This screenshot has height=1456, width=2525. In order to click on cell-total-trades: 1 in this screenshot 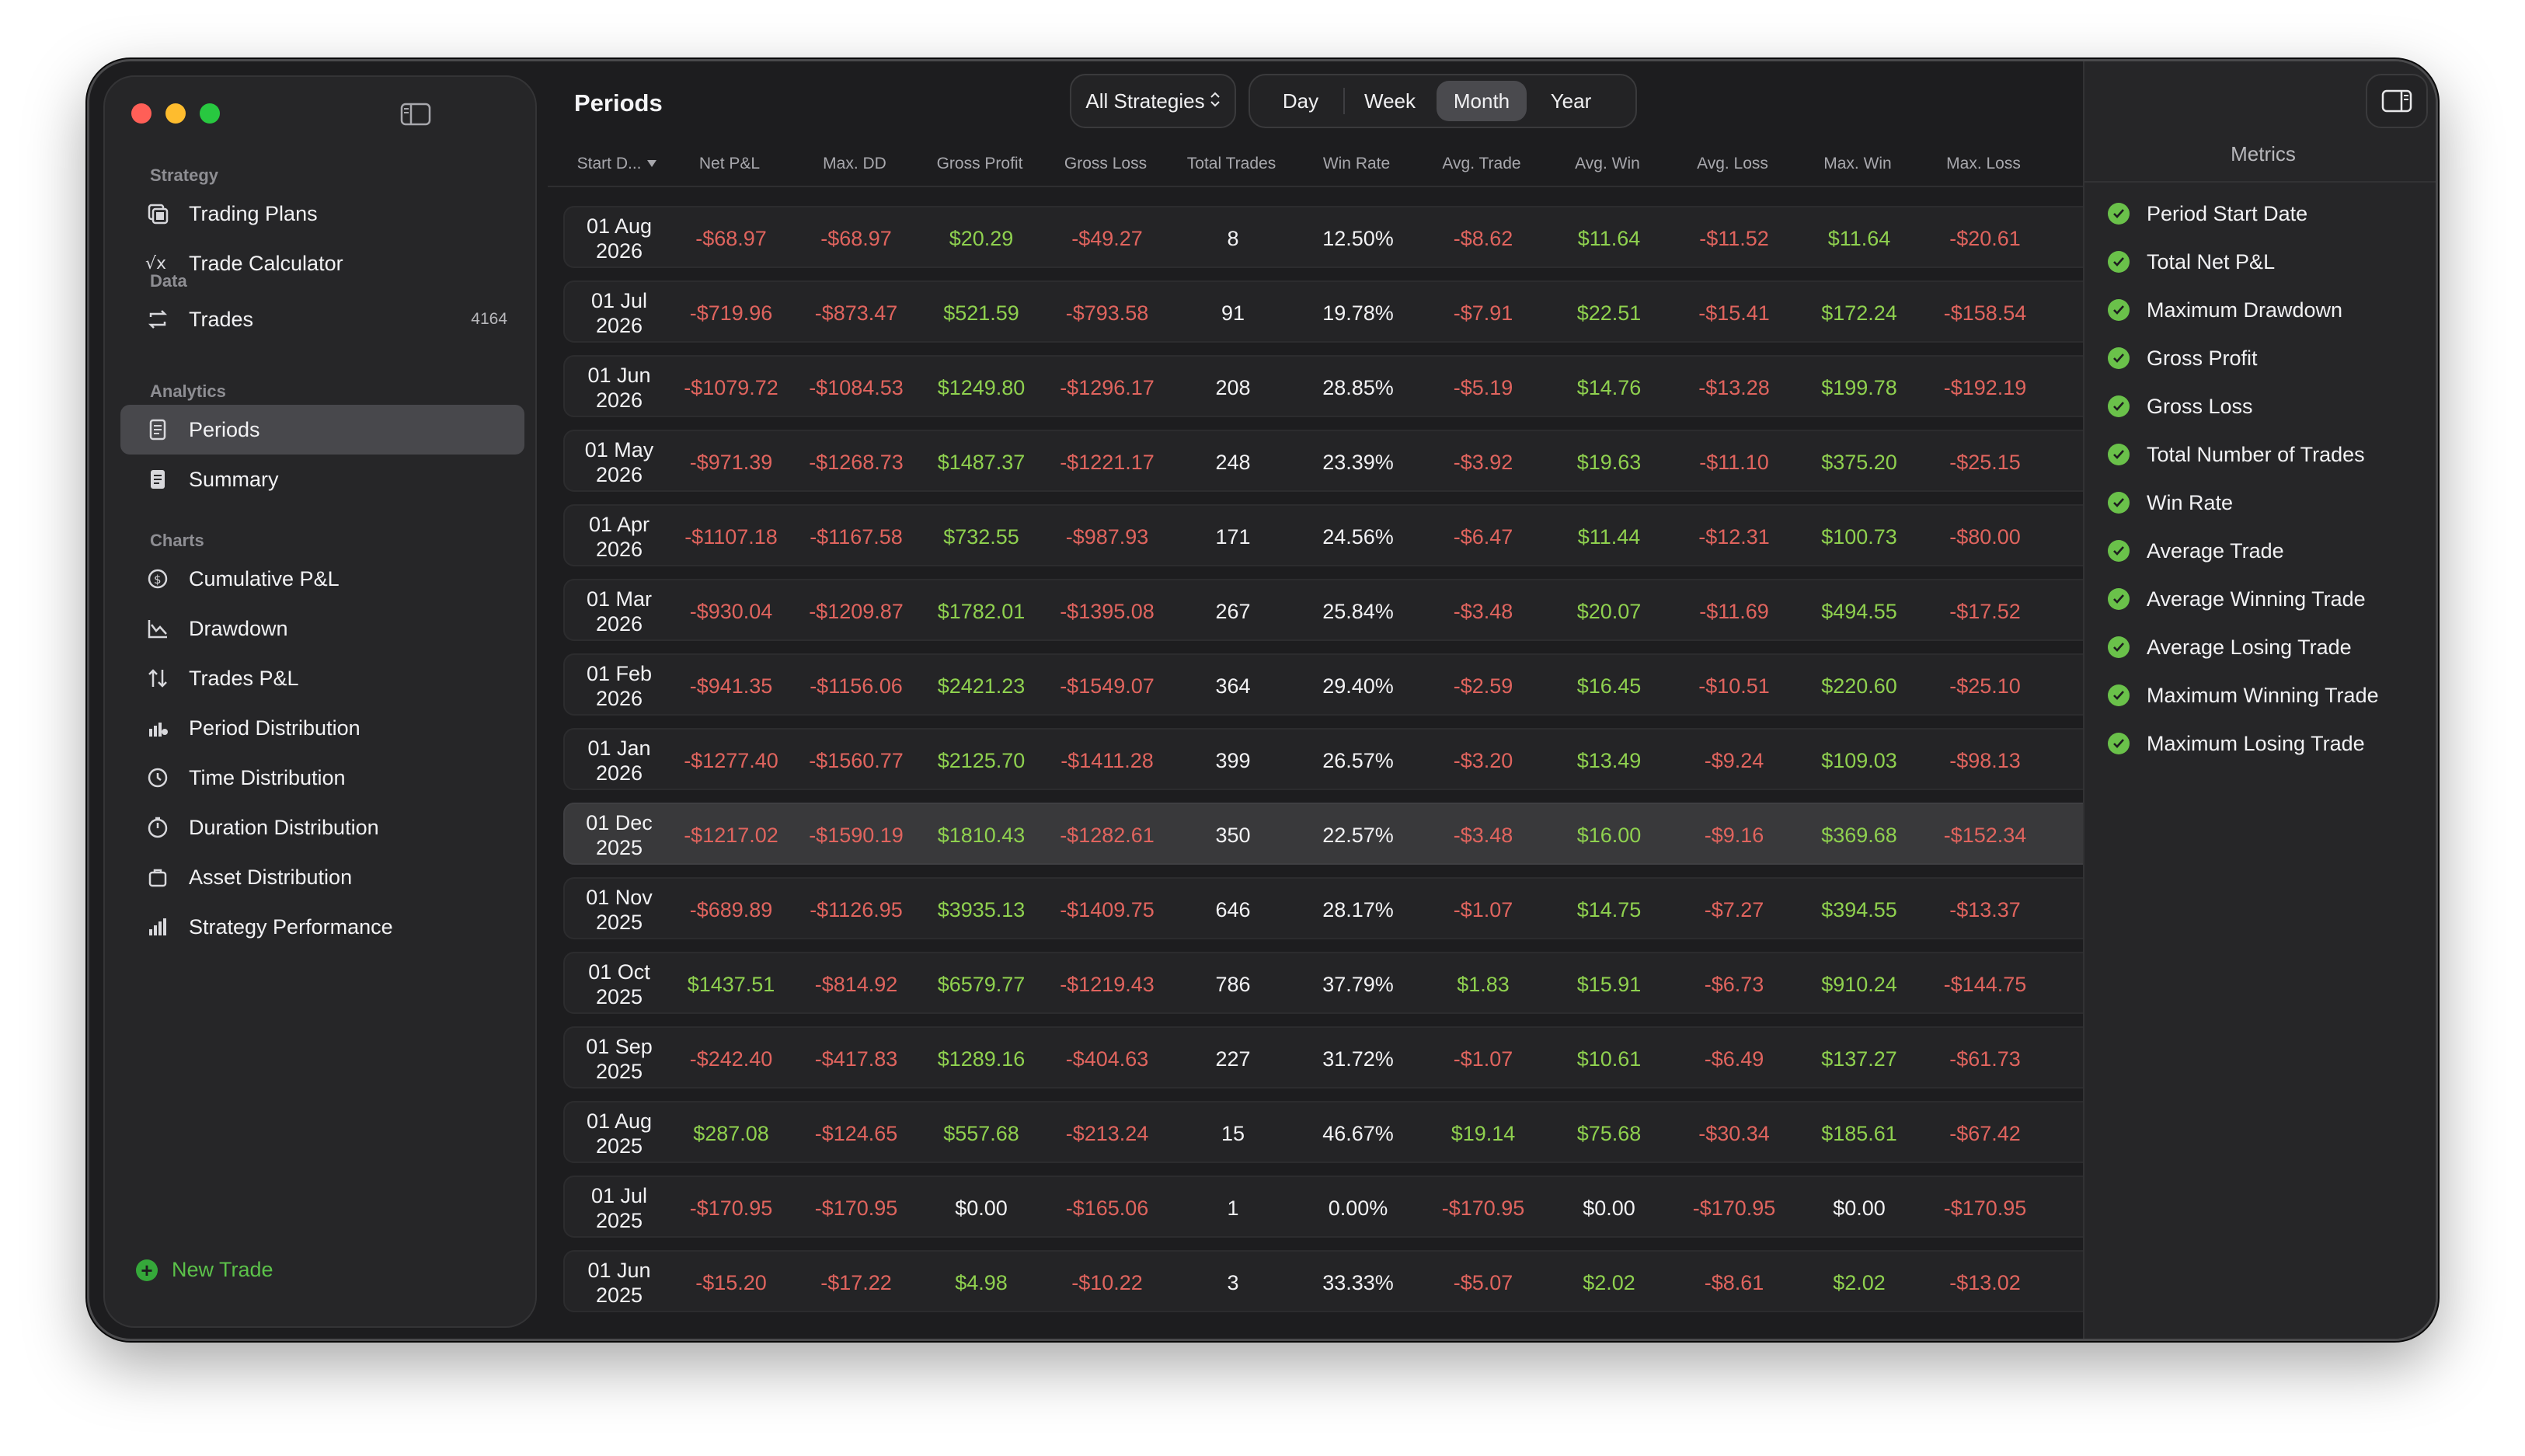, I will do `click(1233, 1208)`.